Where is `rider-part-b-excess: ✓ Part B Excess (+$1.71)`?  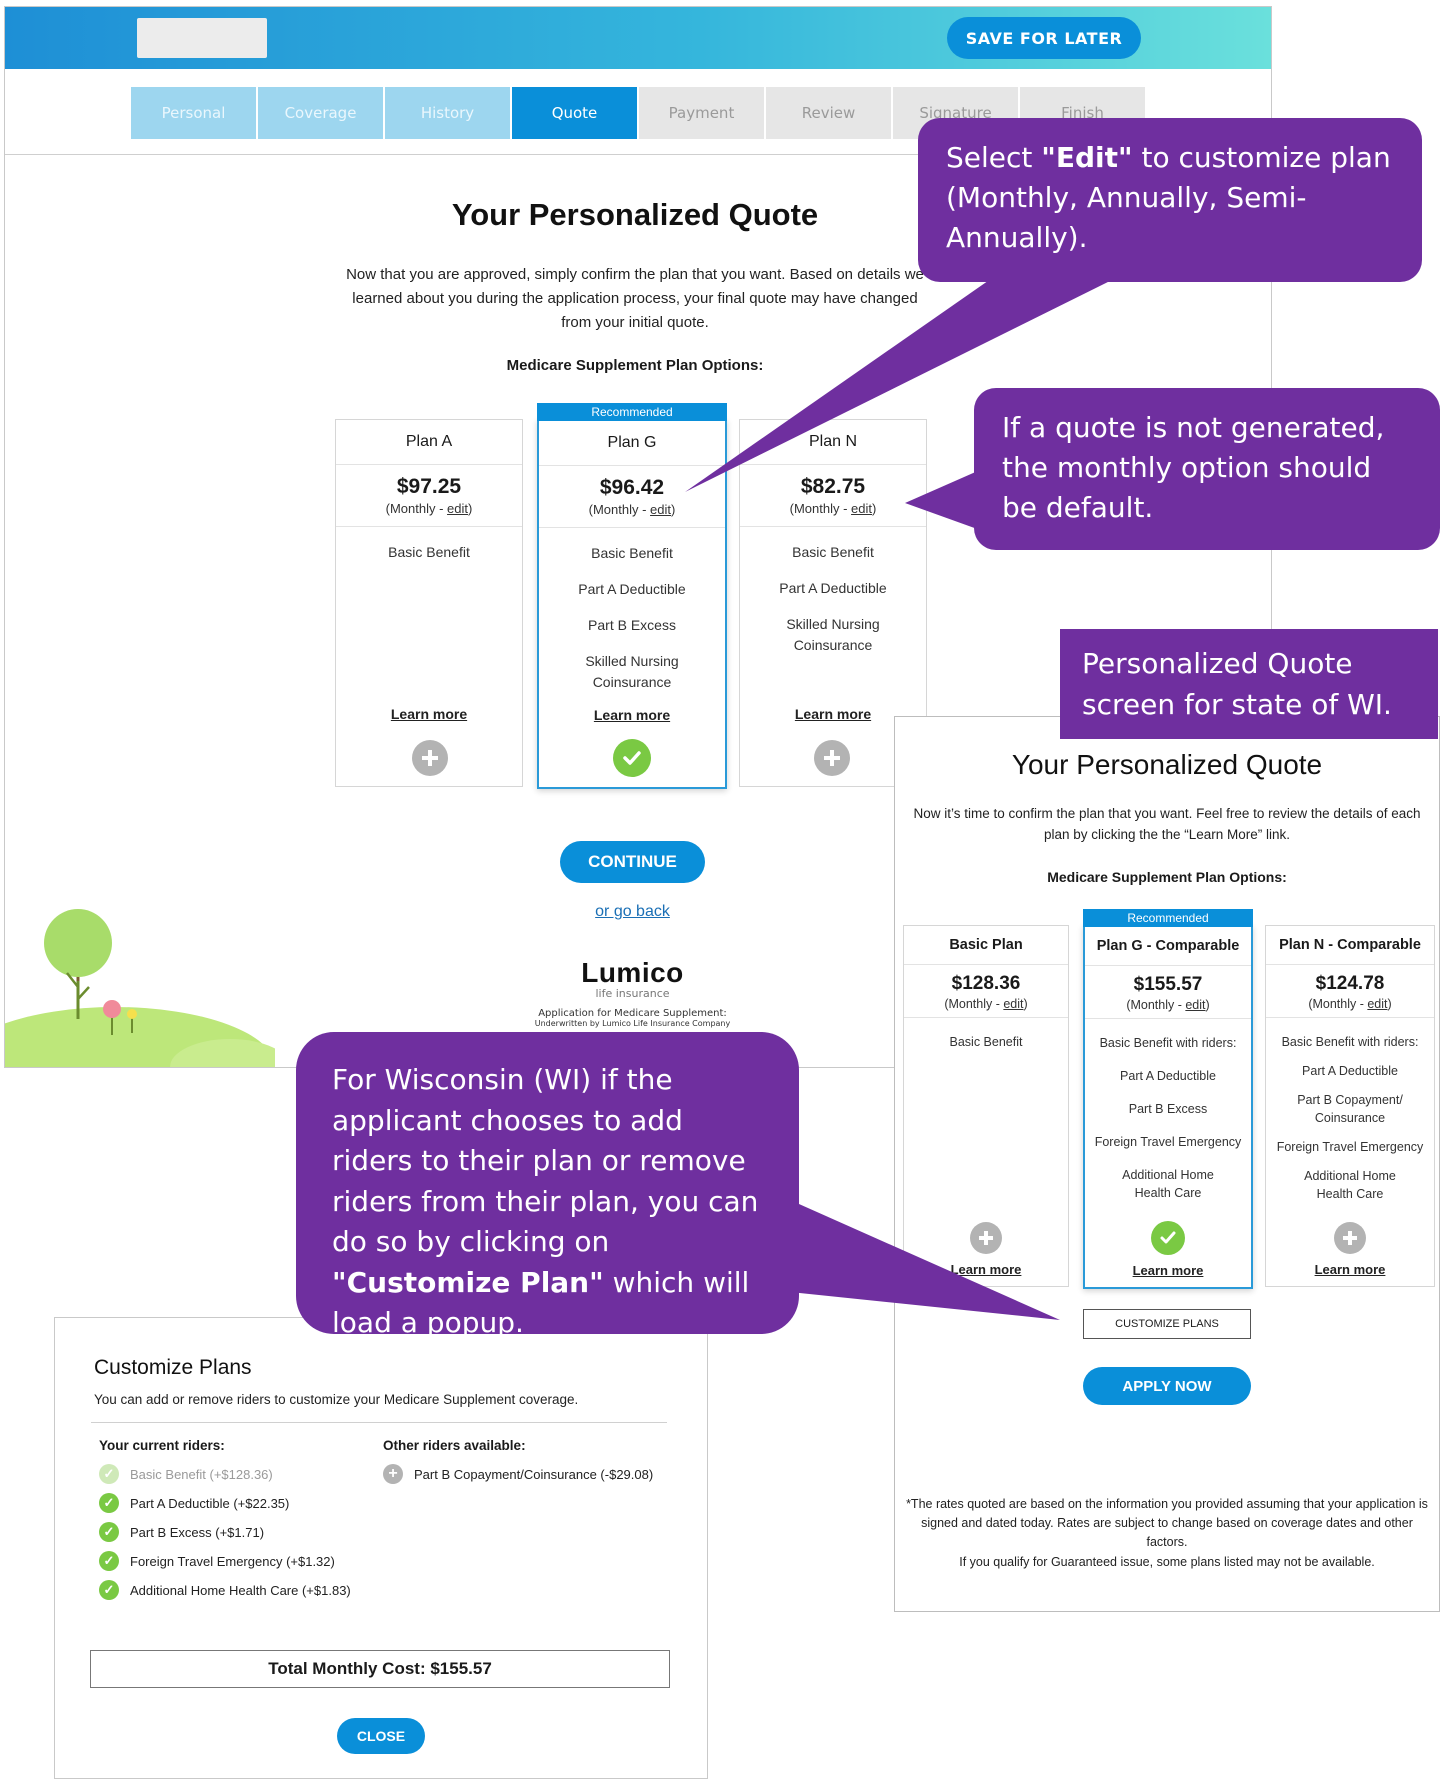
rider-part-b-excess: ✓ Part B Excess (+$1.71) is located at coordinates (181, 1532).